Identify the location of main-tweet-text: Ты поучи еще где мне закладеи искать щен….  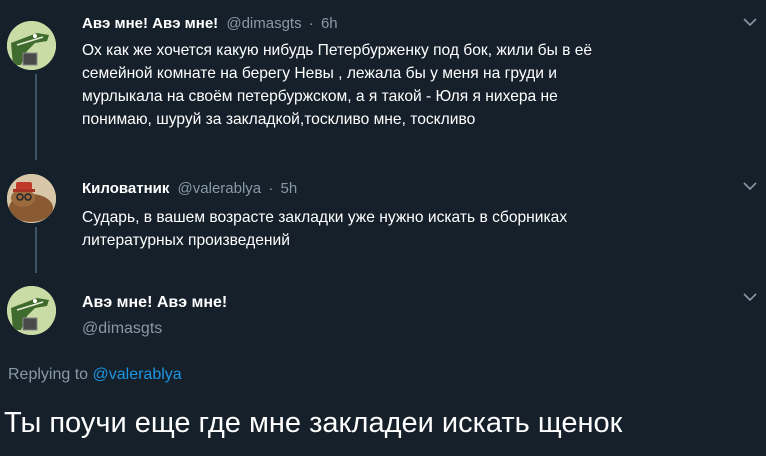
(313, 423).